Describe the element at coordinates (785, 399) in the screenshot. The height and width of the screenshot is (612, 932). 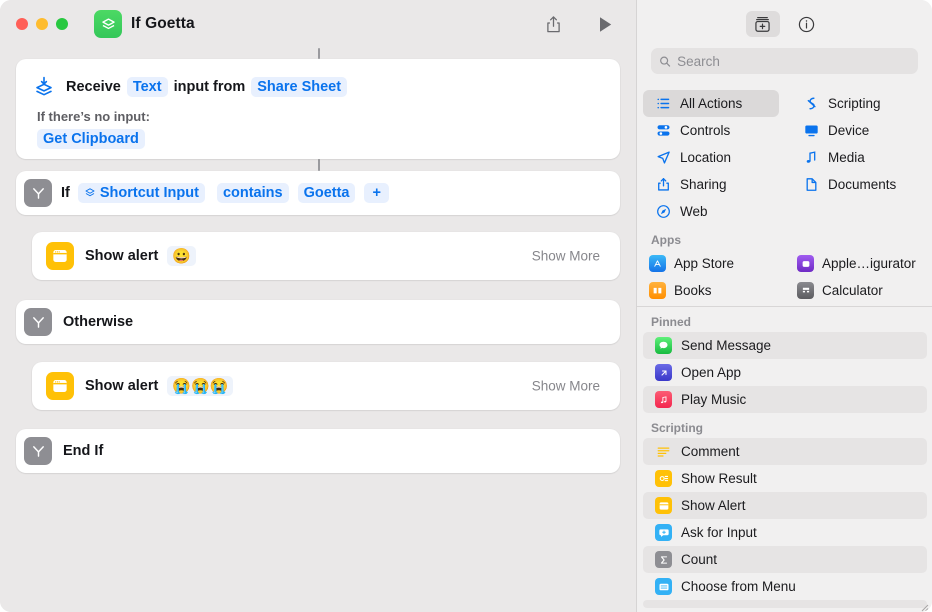
I see `list-item-play-music: Play Music` at that location.